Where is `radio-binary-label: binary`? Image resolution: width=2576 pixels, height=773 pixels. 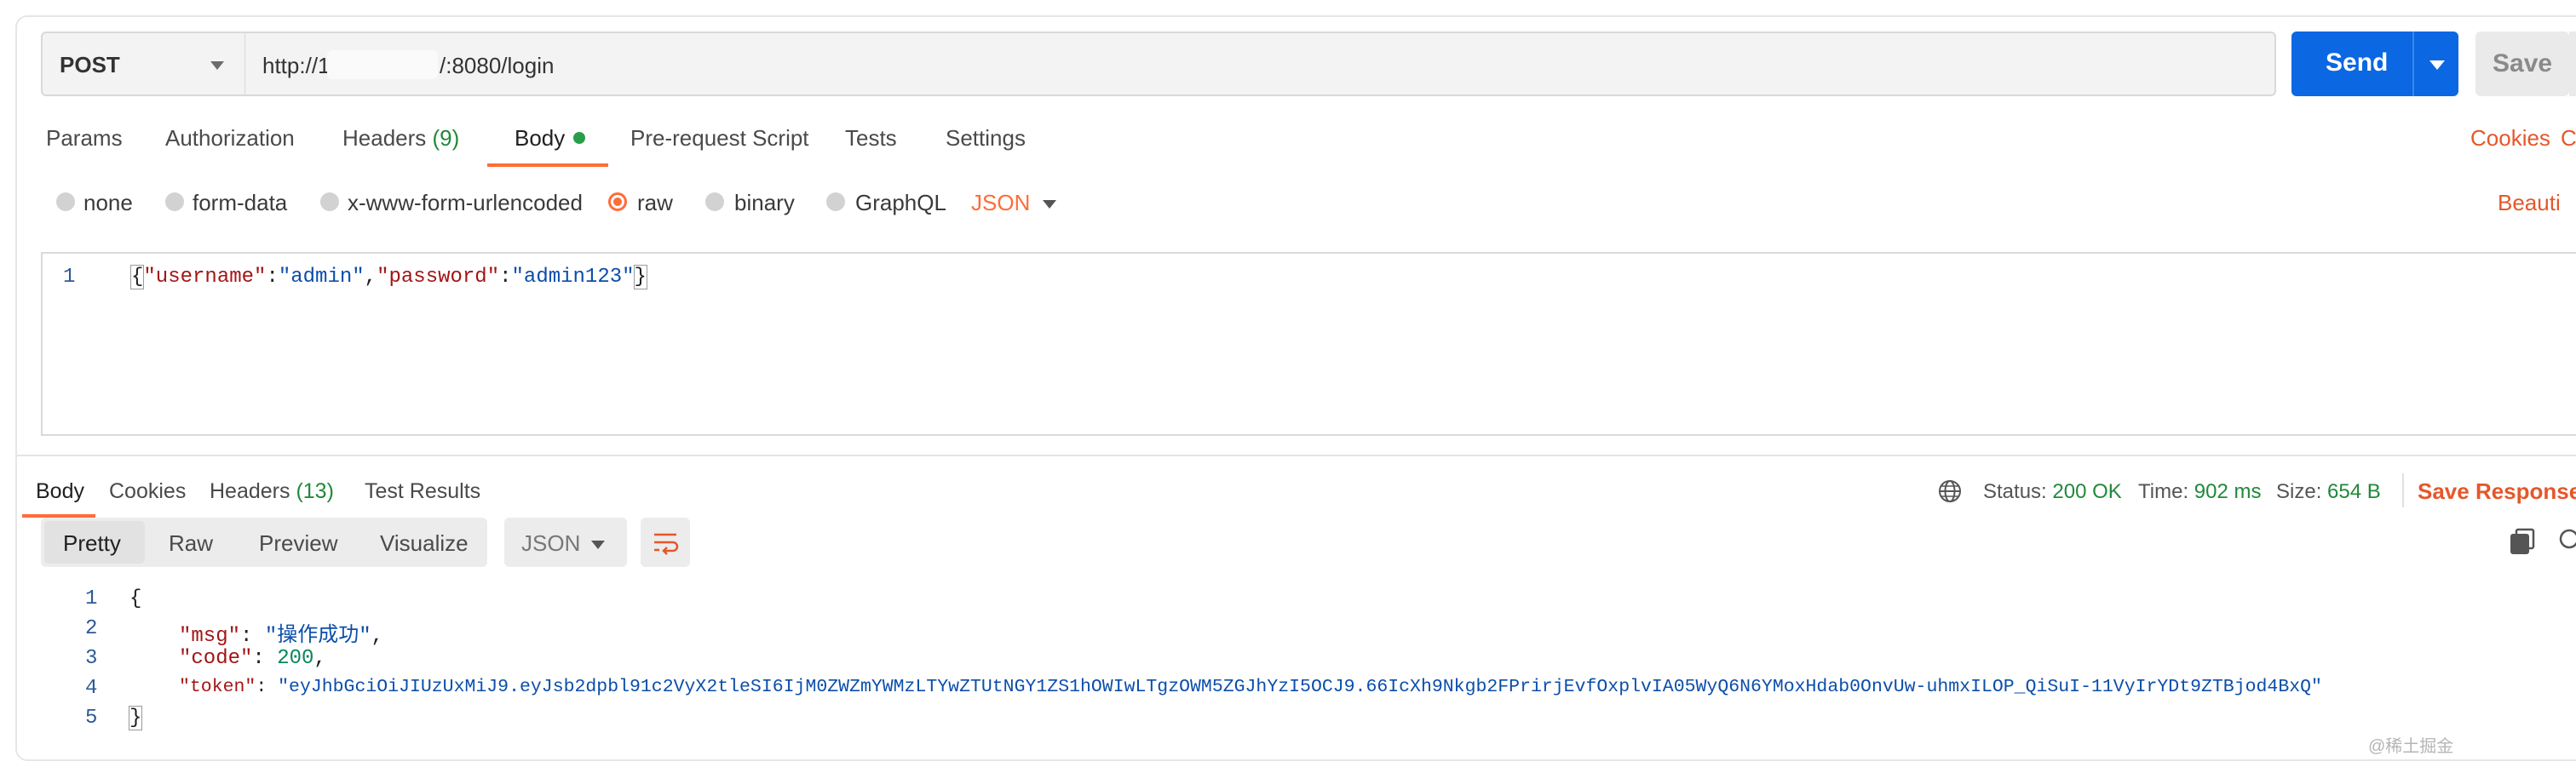 radio-binary-label: binary is located at coordinates (765, 203).